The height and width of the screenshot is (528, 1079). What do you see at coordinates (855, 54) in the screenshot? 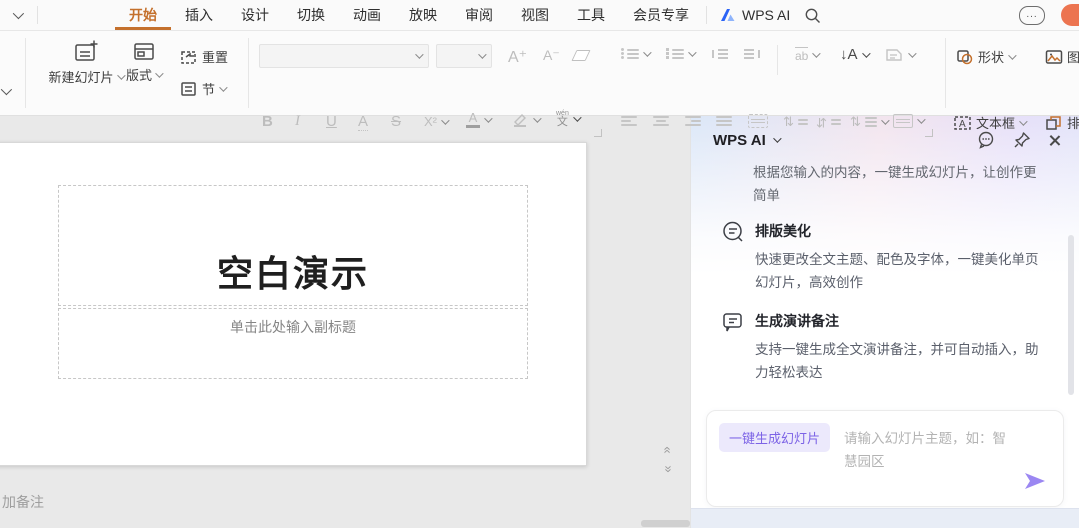
I see `vertical-text-button: ↓A` at bounding box center [855, 54].